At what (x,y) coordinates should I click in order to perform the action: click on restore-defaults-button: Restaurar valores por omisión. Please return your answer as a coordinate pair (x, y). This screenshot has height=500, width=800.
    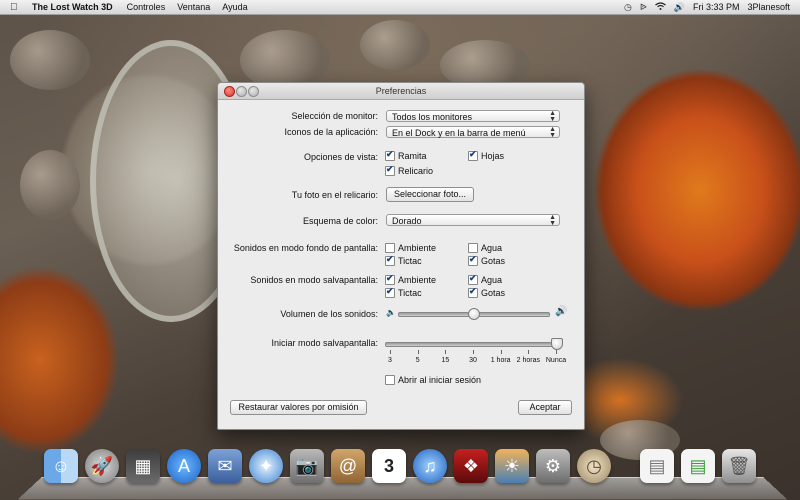
    Looking at the image, I should click on (298, 407).